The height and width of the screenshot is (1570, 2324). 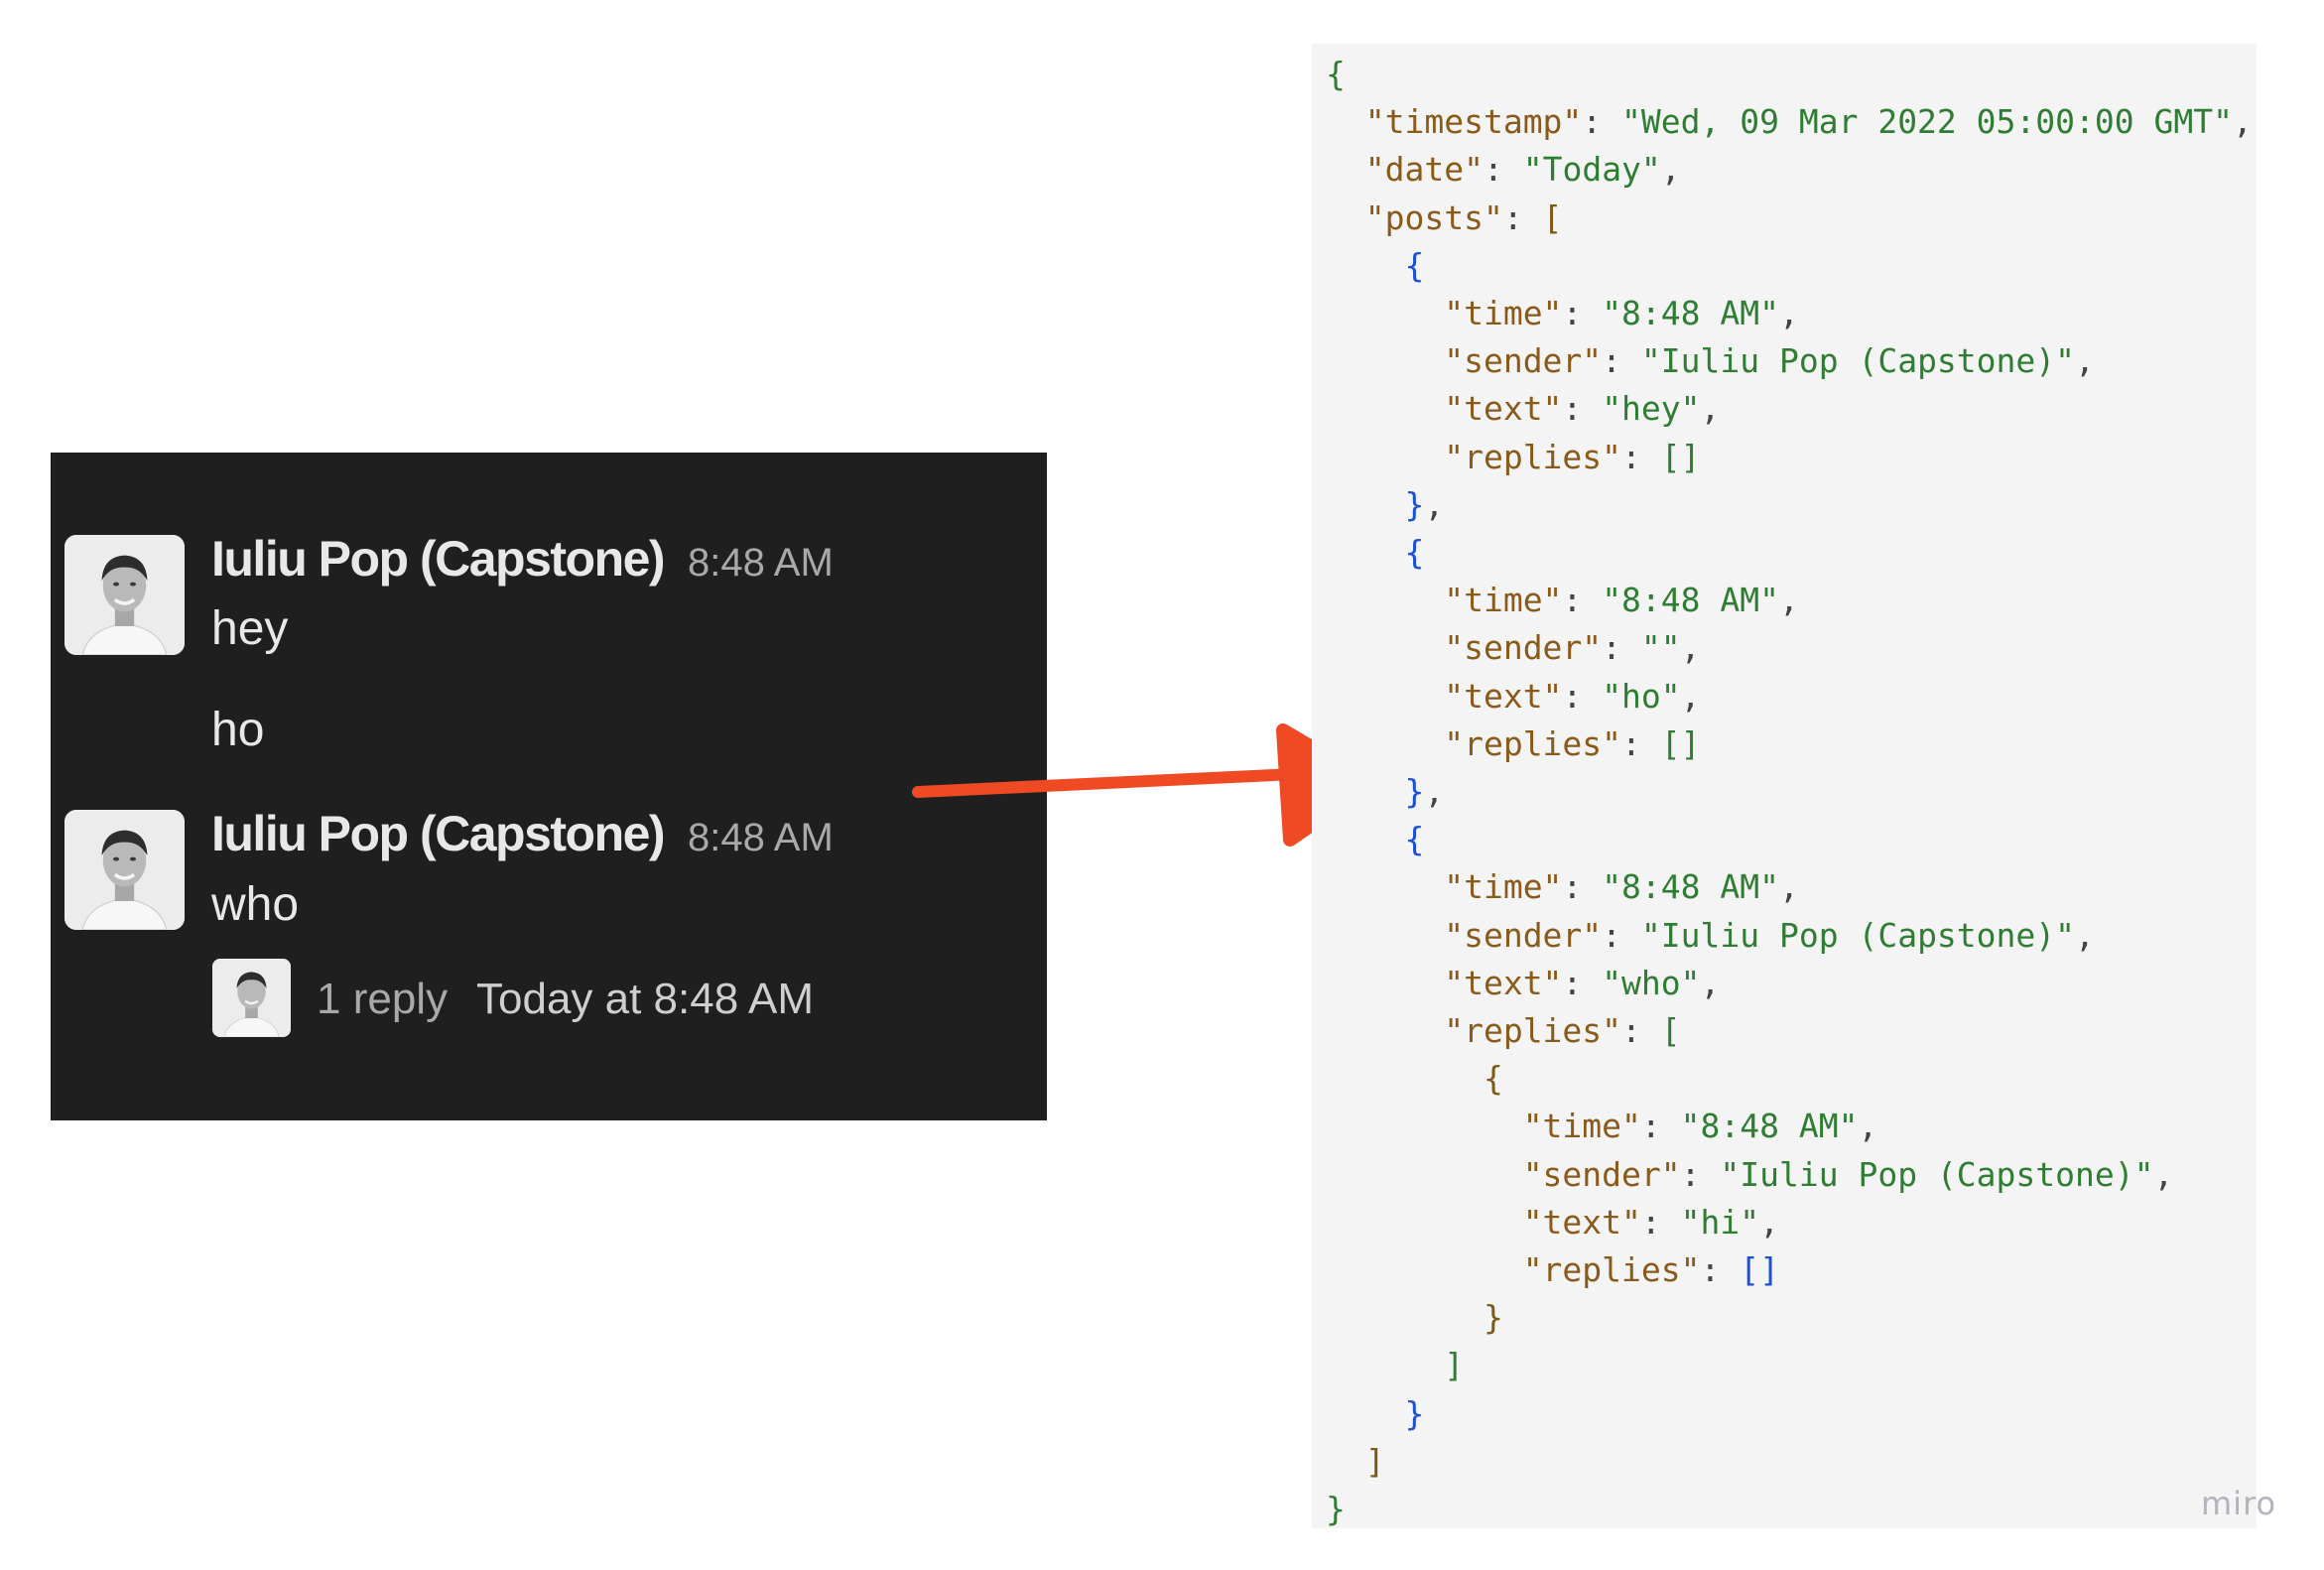 I want to click on message-text: who, so click(x=255, y=904).